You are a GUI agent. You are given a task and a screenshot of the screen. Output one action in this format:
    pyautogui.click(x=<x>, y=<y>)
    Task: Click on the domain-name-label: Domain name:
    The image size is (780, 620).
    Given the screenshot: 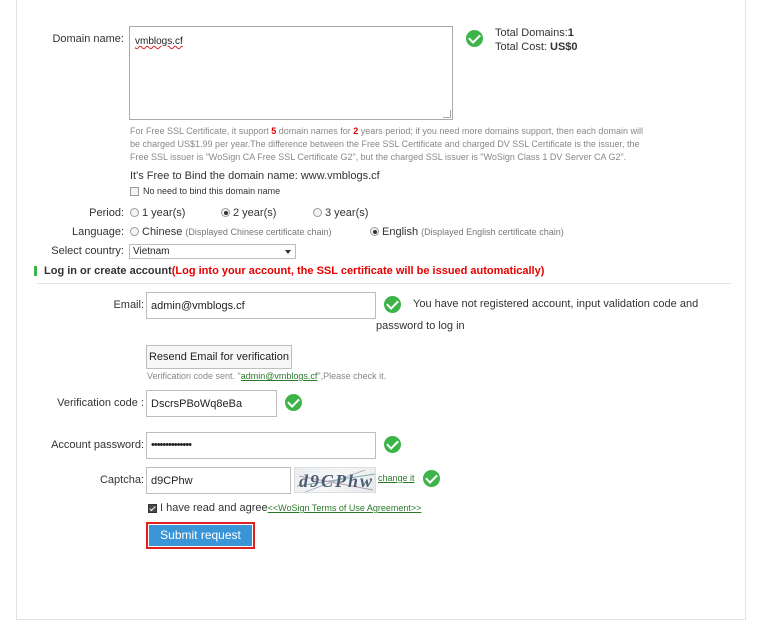 What is the action you would take?
    pyautogui.click(x=88, y=39)
    